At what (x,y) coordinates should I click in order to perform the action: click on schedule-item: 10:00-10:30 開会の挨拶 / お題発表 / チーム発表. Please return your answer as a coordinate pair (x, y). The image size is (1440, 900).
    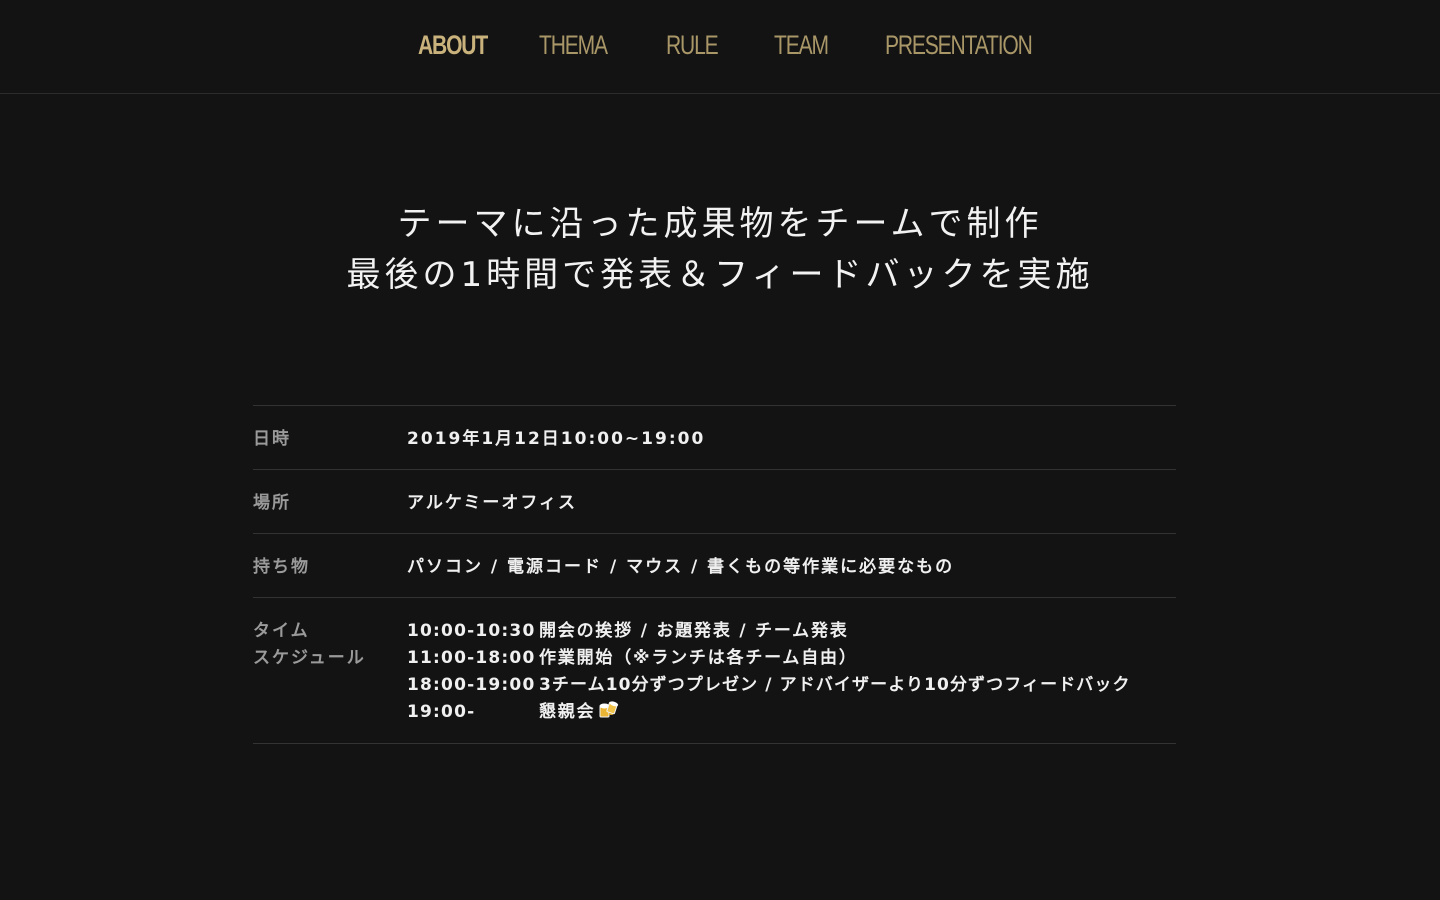
    Looking at the image, I should click on (791, 631).